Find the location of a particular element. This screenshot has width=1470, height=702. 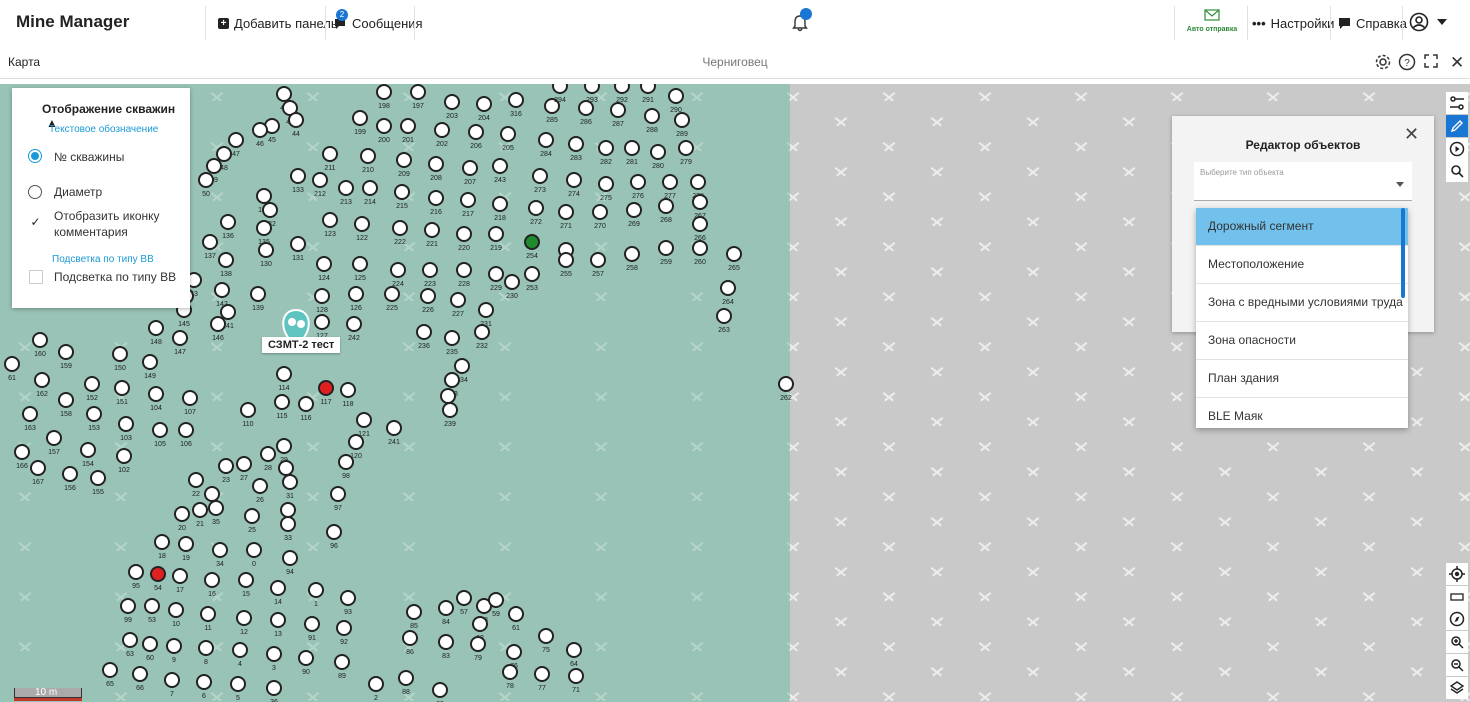

well-marker: 279 is located at coordinates (686, 153).